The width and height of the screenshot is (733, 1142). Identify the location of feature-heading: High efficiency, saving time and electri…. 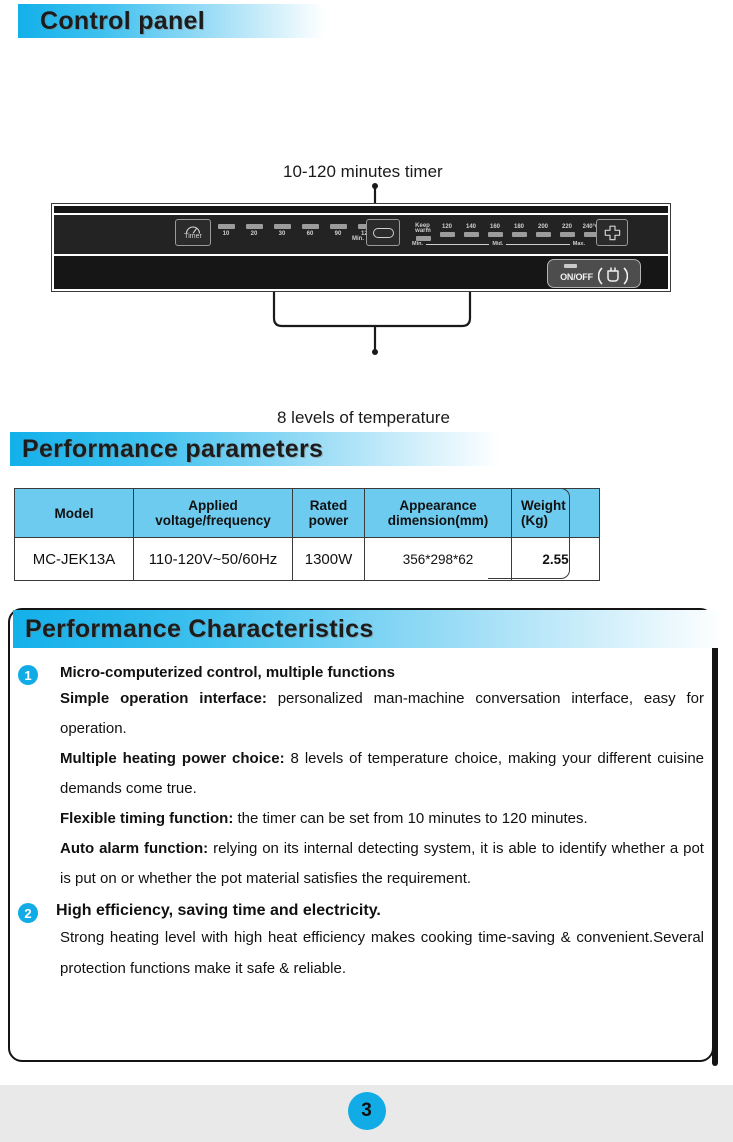
(218, 910).